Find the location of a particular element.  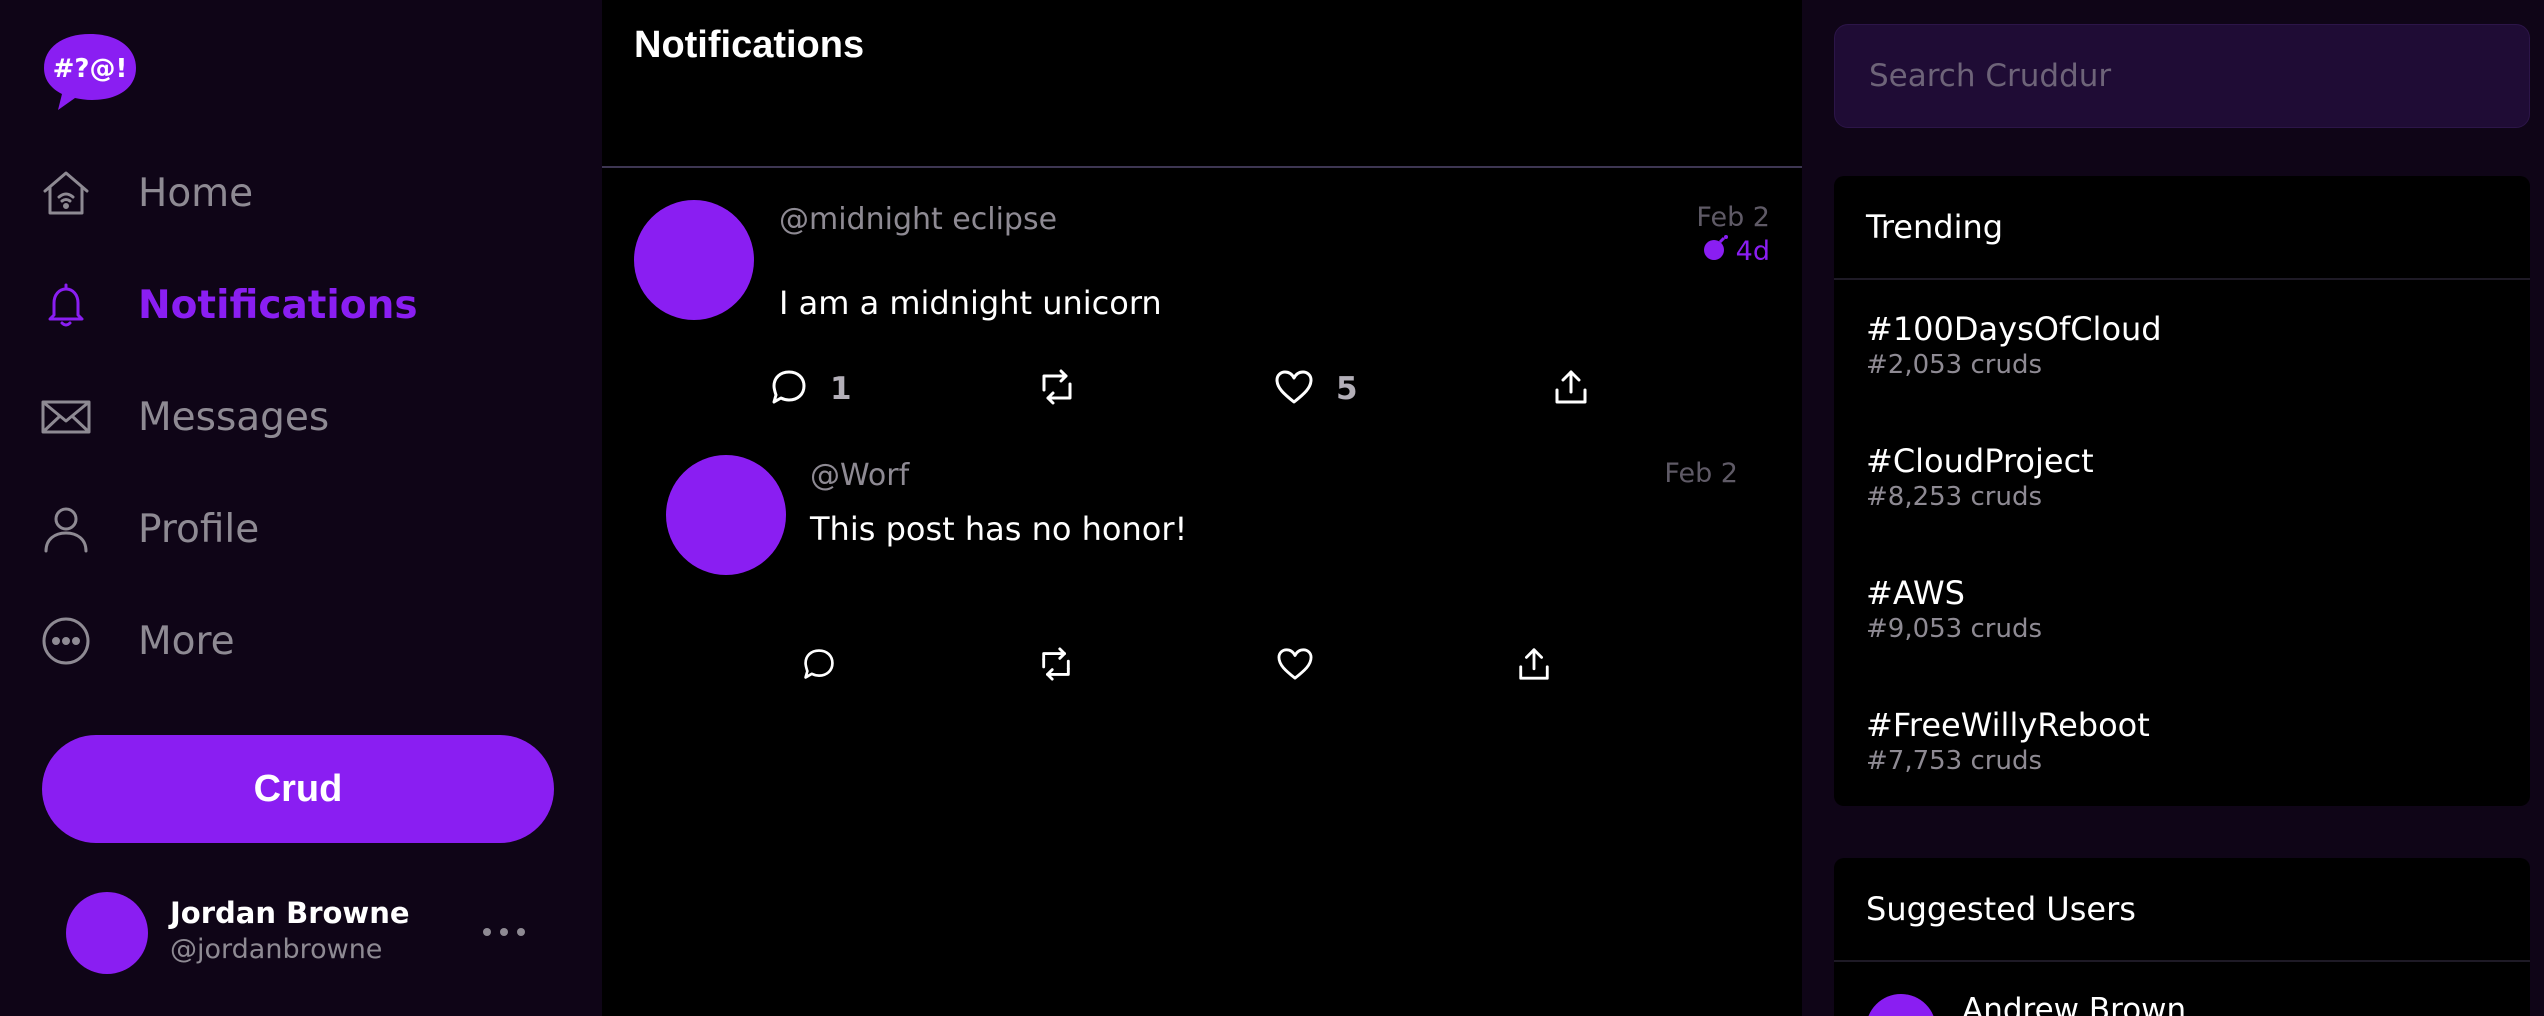

reply-button is located at coordinates (819, 666).